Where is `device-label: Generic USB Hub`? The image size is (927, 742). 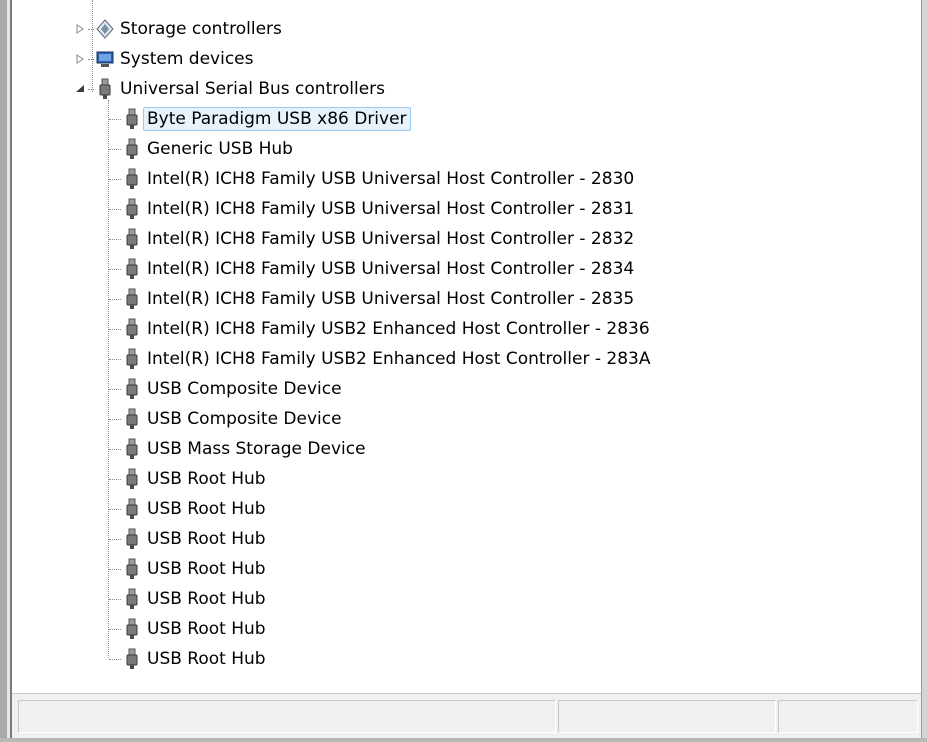 device-label: Generic USB Hub is located at coordinates (220, 149).